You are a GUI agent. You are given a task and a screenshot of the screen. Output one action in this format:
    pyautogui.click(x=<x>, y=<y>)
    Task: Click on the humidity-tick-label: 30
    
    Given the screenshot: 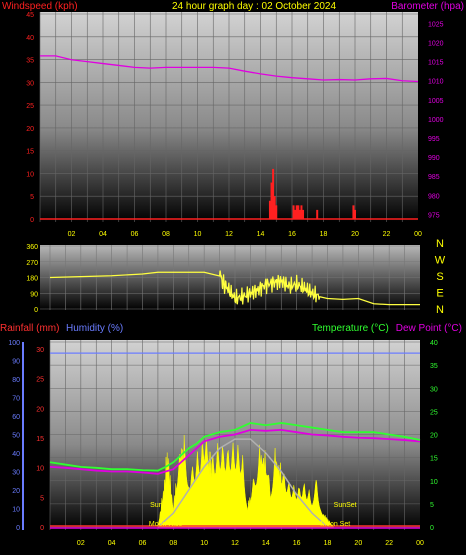 What is the action you would take?
    pyautogui.click(x=16, y=473)
    